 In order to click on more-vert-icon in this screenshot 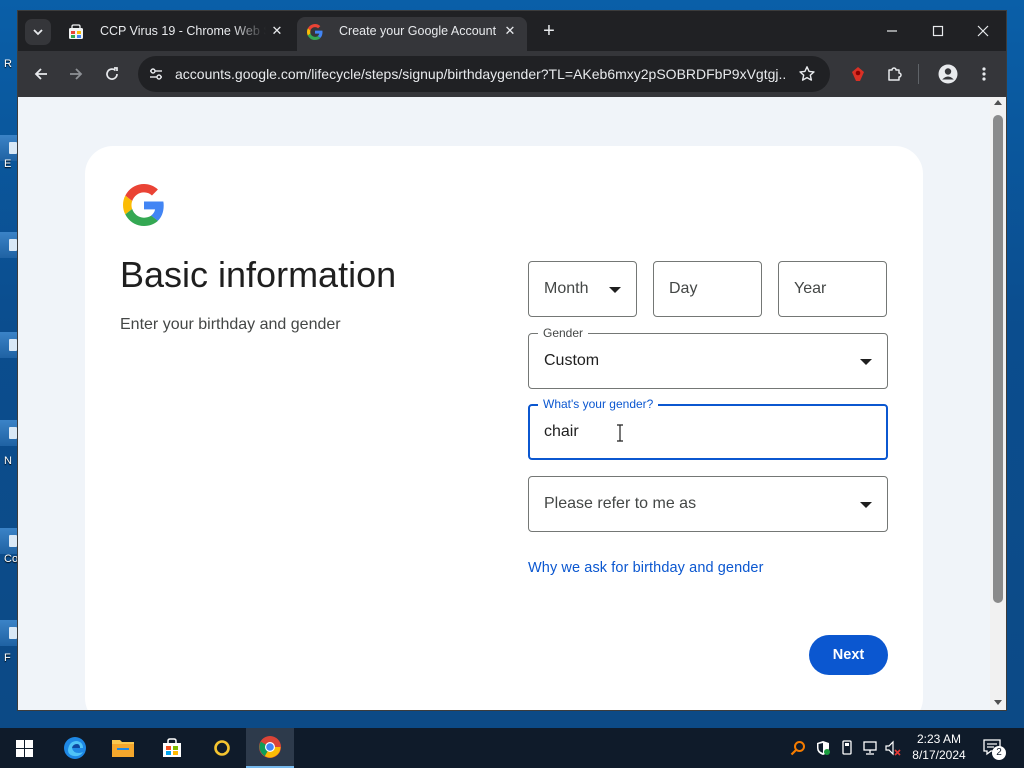, I will do `click(984, 74)`.